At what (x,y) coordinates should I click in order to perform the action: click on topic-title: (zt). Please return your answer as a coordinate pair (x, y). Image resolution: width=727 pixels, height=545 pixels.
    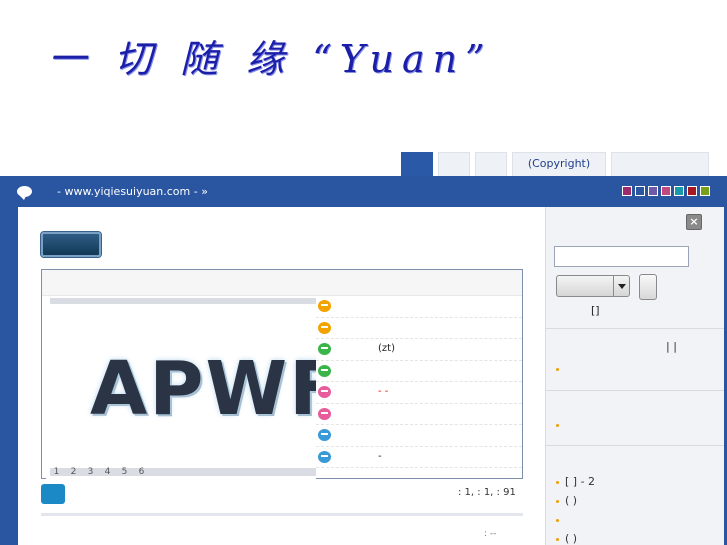
    Looking at the image, I should click on (386, 348).